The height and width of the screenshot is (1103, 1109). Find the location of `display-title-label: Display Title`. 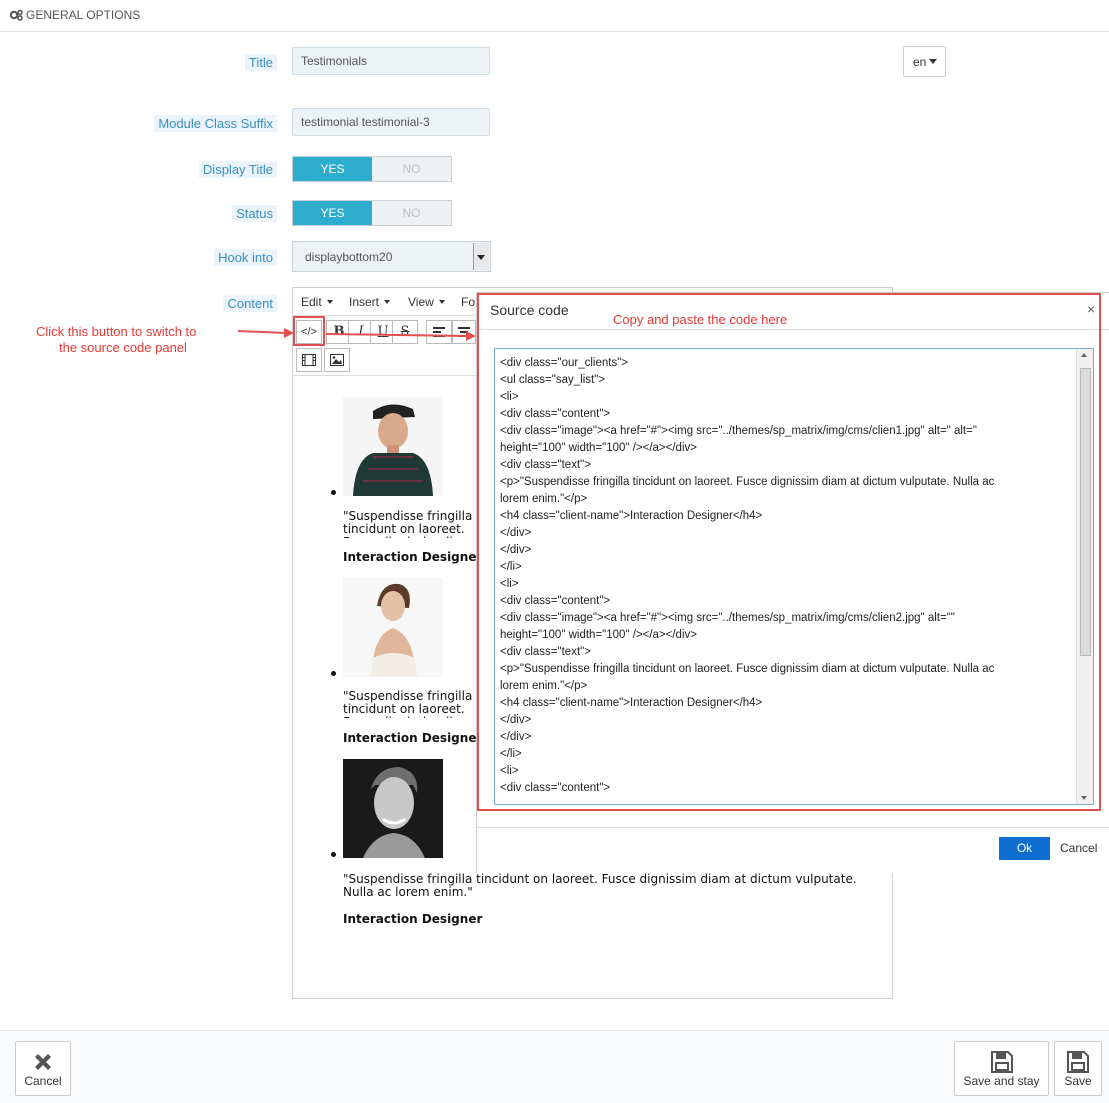

display-title-label: Display Title is located at coordinates (237, 169).